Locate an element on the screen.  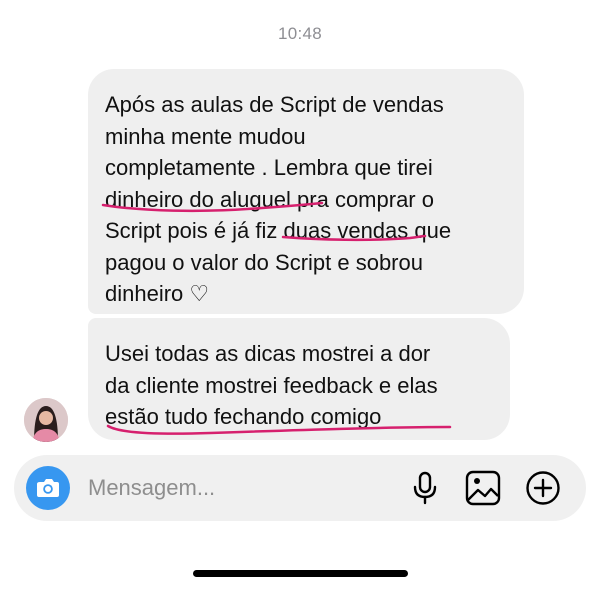
microphone-button is located at coordinates (425, 488).